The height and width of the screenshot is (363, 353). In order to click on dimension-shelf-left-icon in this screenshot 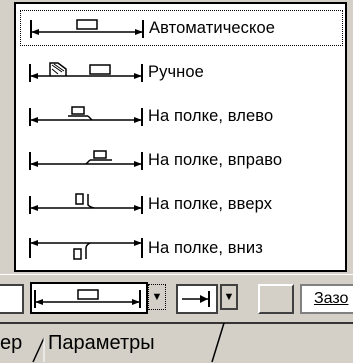, I will do `click(86, 116)`.